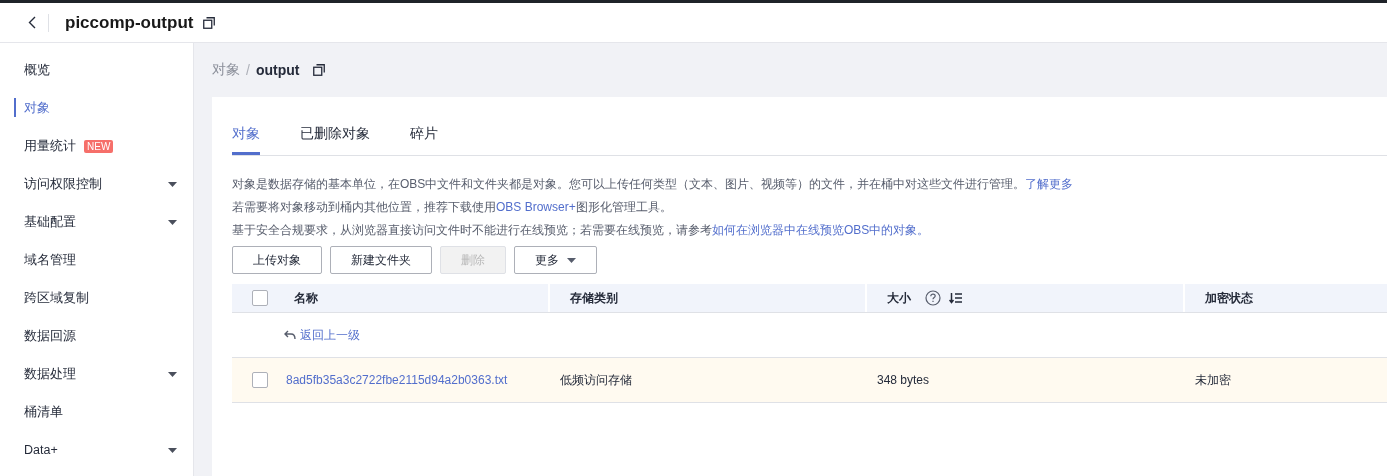 The width and height of the screenshot is (1387, 476). I want to click on sidebar-label: 桶清单, so click(43, 412).